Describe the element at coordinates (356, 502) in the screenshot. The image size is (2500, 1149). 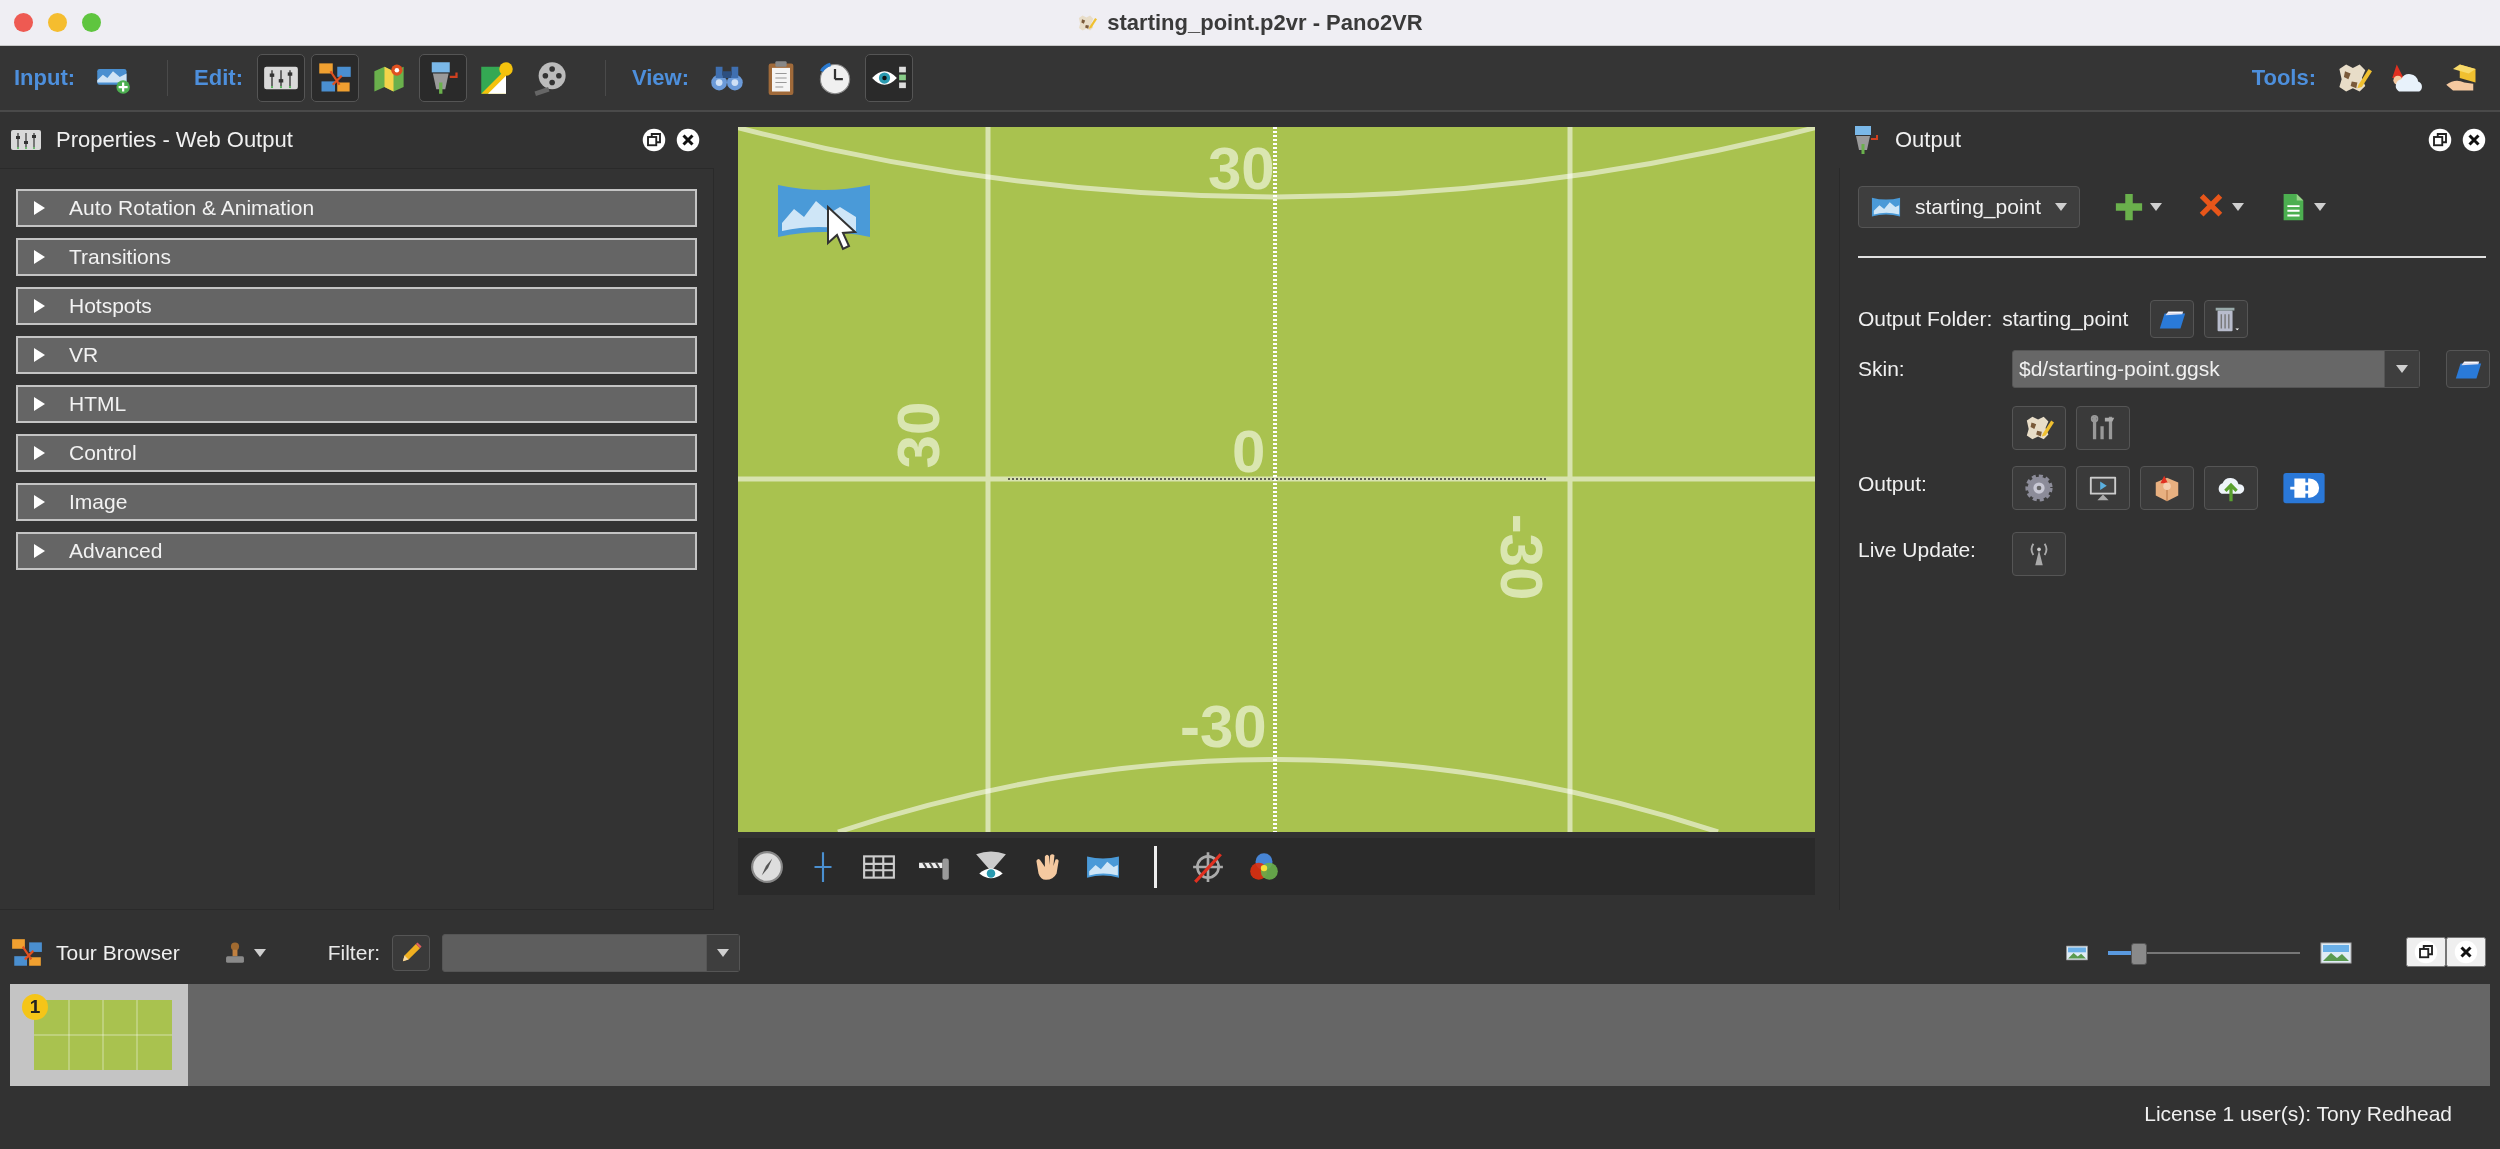
I see `section-header: Image` at that location.